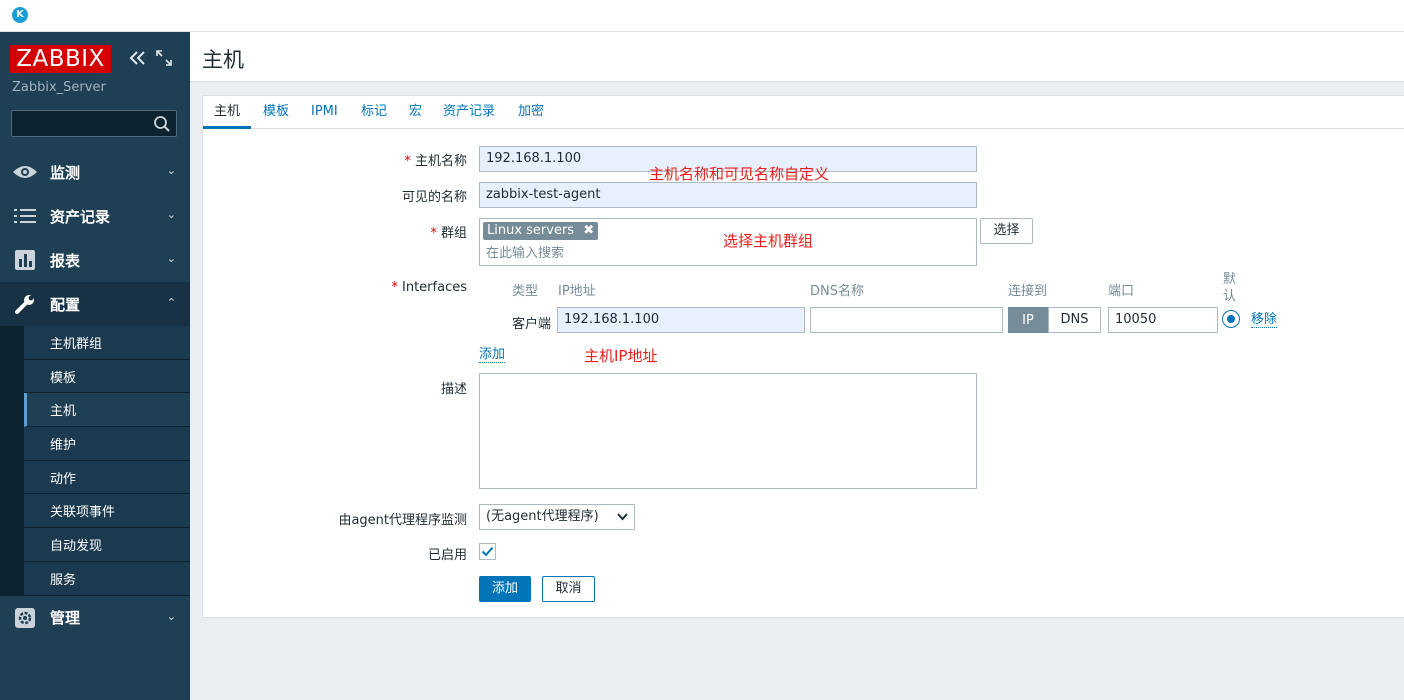  I want to click on remove-tag-icon: ✖, so click(588, 230).